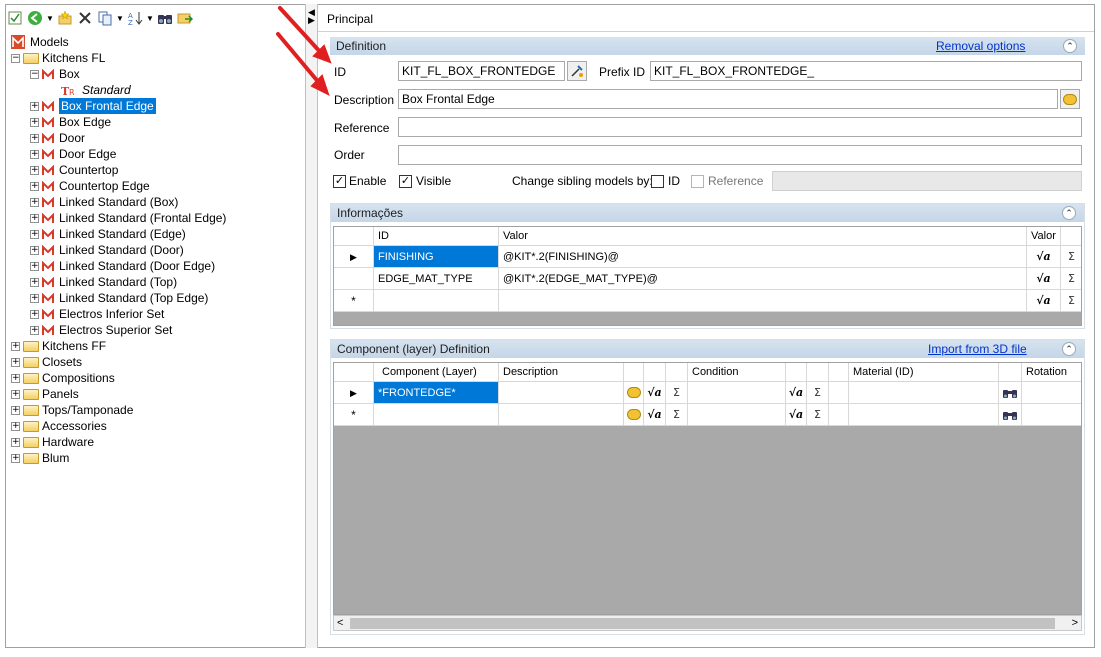  What do you see at coordinates (763, 257) in the screenshot?
I see `info-cell-valor: @KIT*.2(FINISHING)@` at bounding box center [763, 257].